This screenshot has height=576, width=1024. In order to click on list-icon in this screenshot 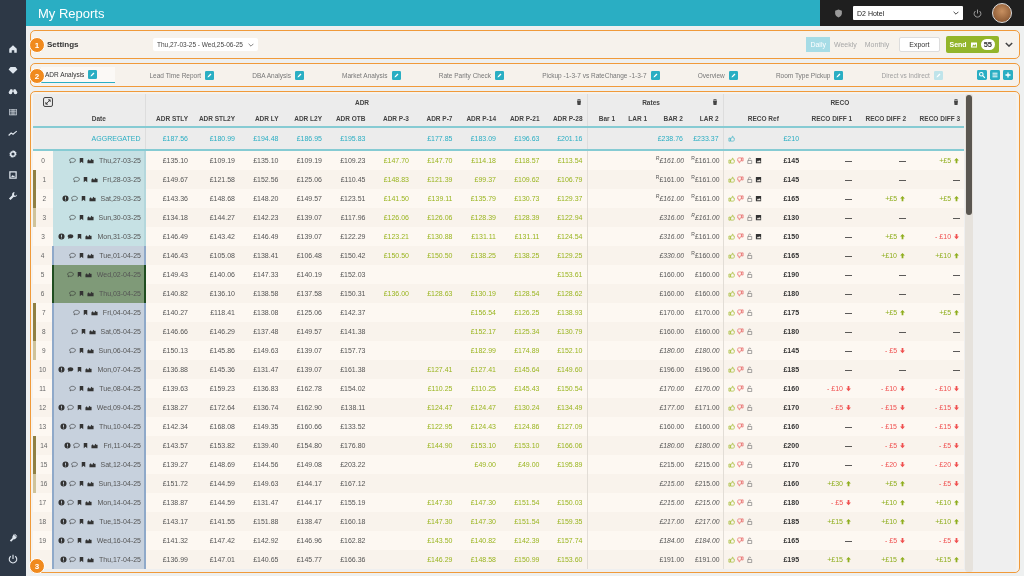, I will do `click(995, 75)`.